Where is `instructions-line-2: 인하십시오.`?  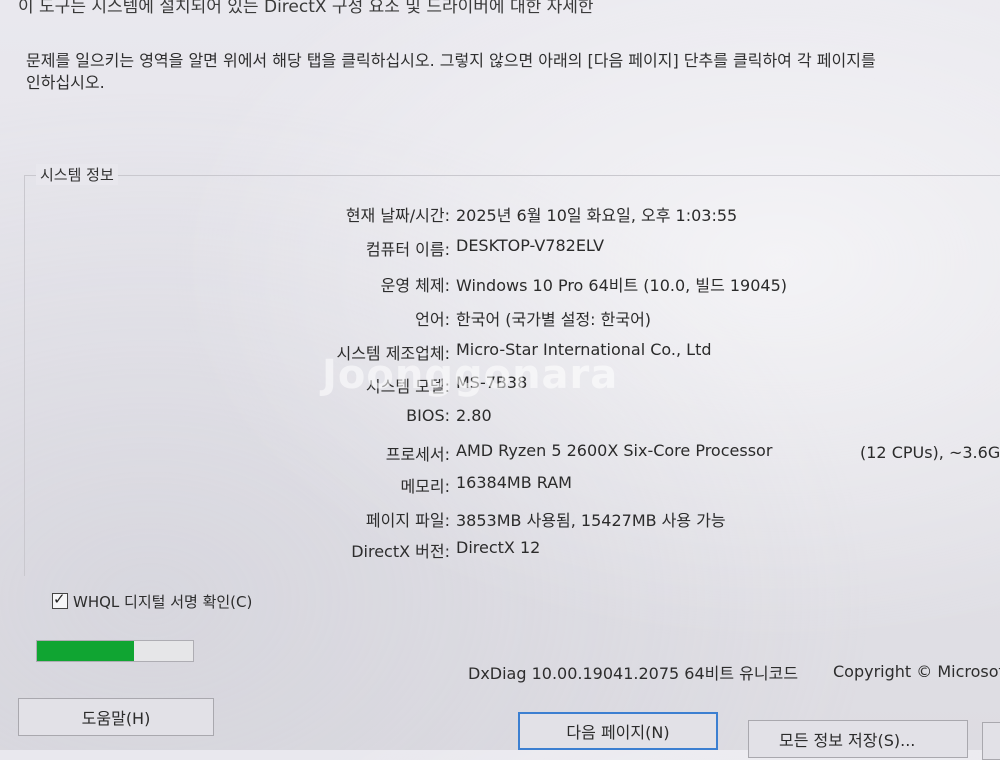
instructions-line-2: 인하십시오. is located at coordinates (65, 82).